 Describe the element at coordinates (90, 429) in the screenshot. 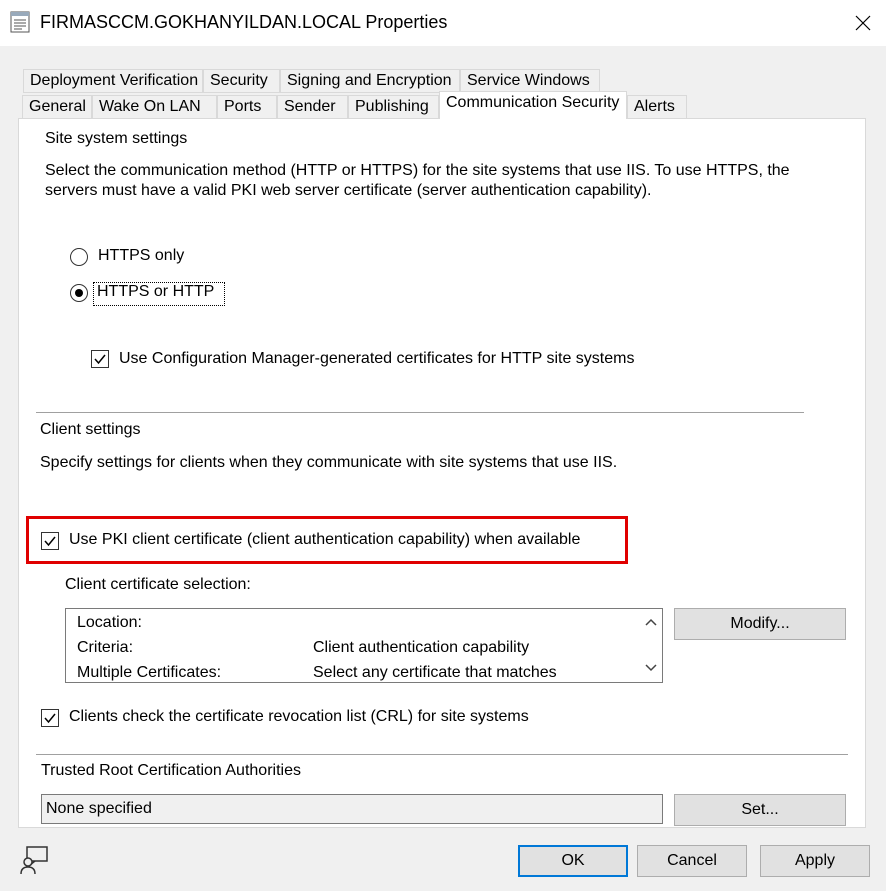

I see `client-settings-heading: Client settings` at that location.